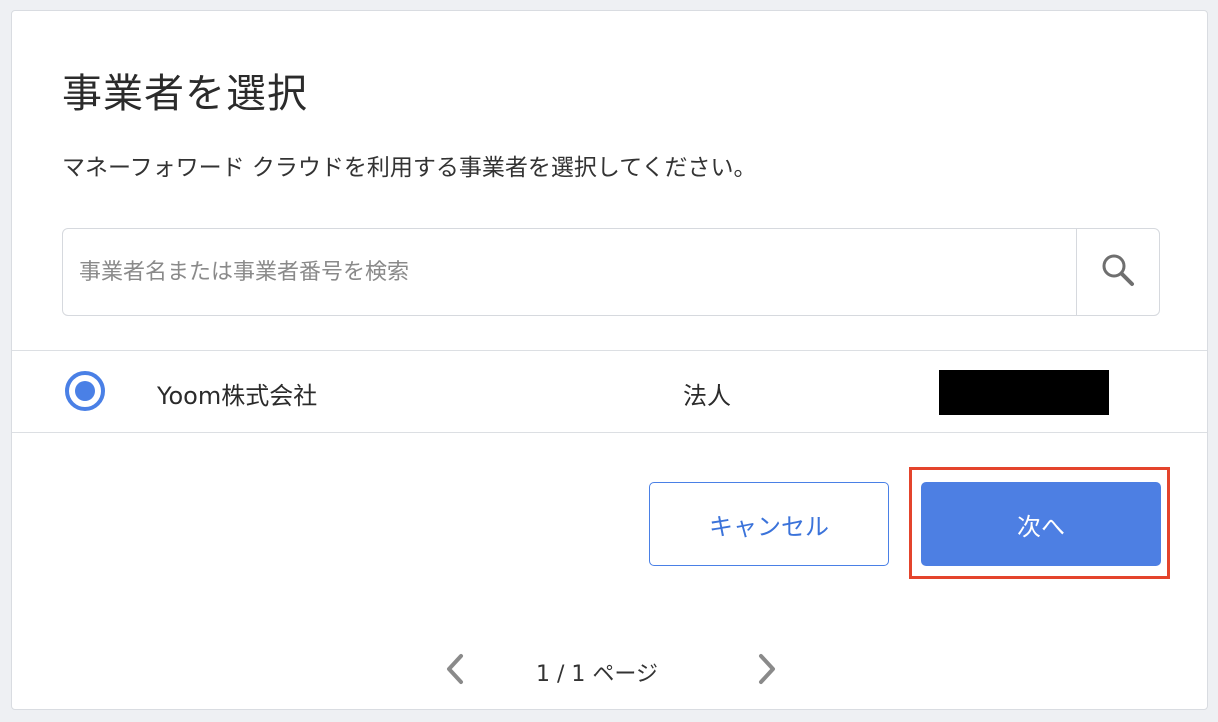 The image size is (1218, 722). What do you see at coordinates (1024, 392) in the screenshot?
I see `redacted-business-number` at bounding box center [1024, 392].